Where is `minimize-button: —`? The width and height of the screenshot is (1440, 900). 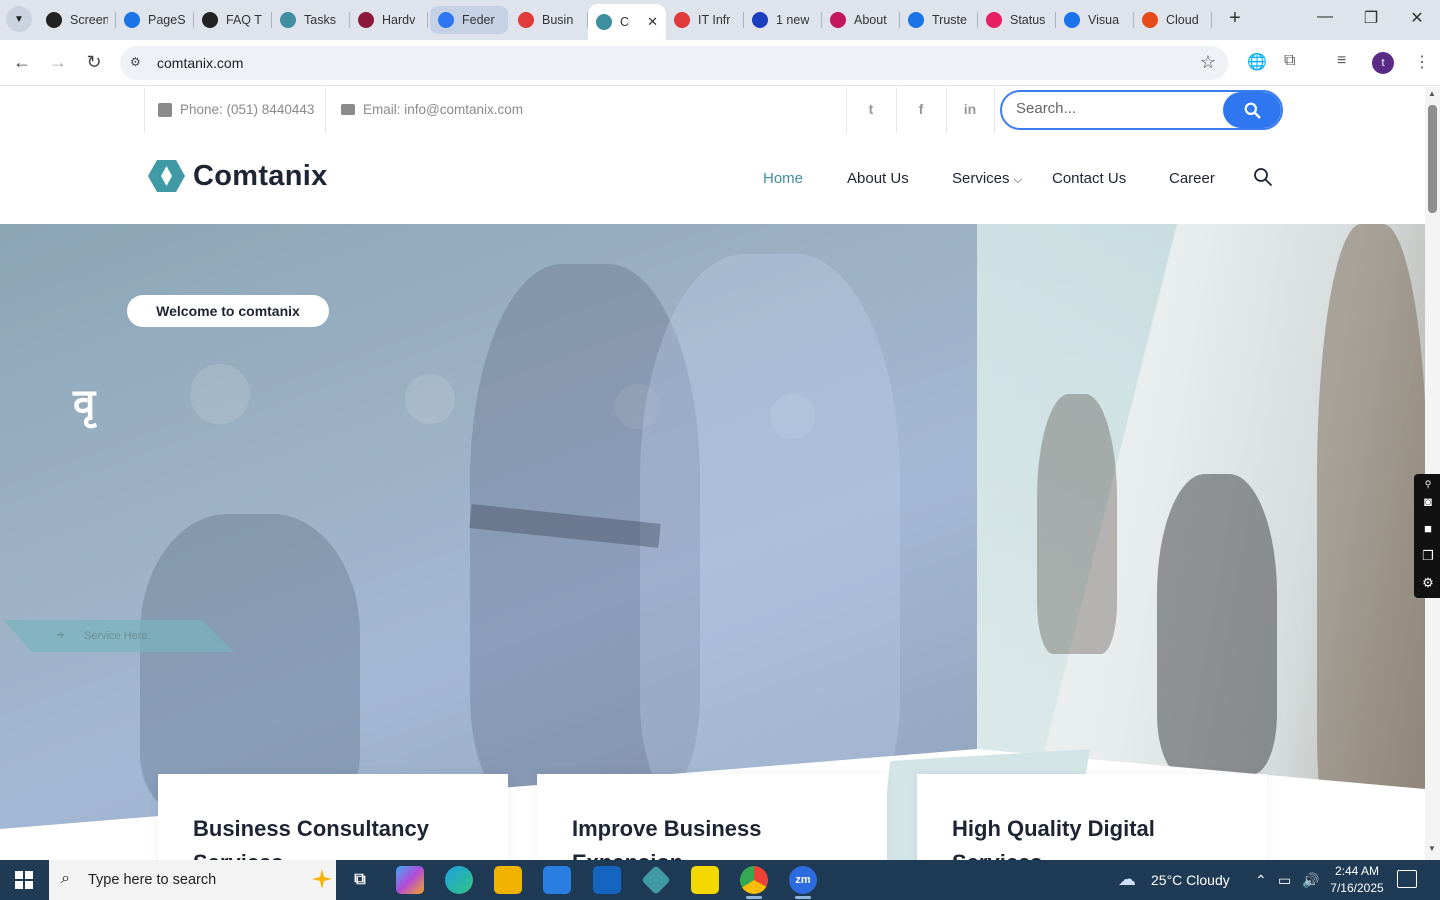 minimize-button: — is located at coordinates (1325, 17).